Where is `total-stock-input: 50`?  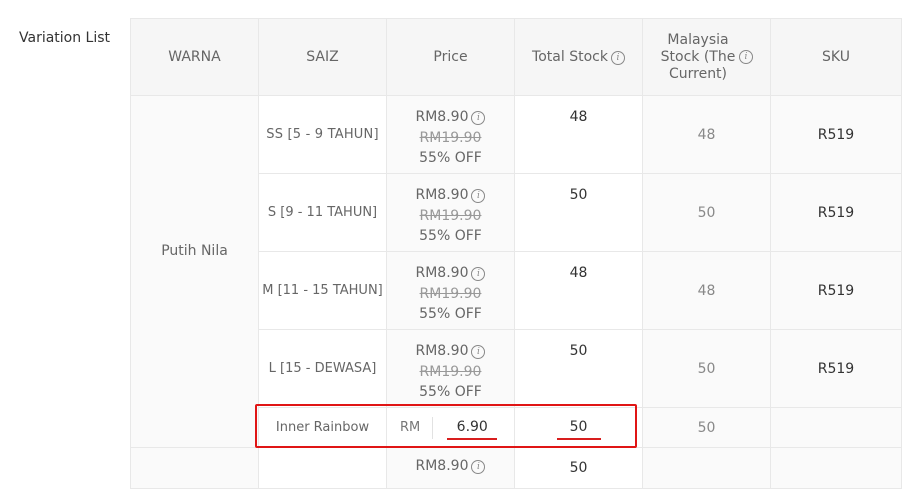 total-stock-input: 50 is located at coordinates (578, 428).